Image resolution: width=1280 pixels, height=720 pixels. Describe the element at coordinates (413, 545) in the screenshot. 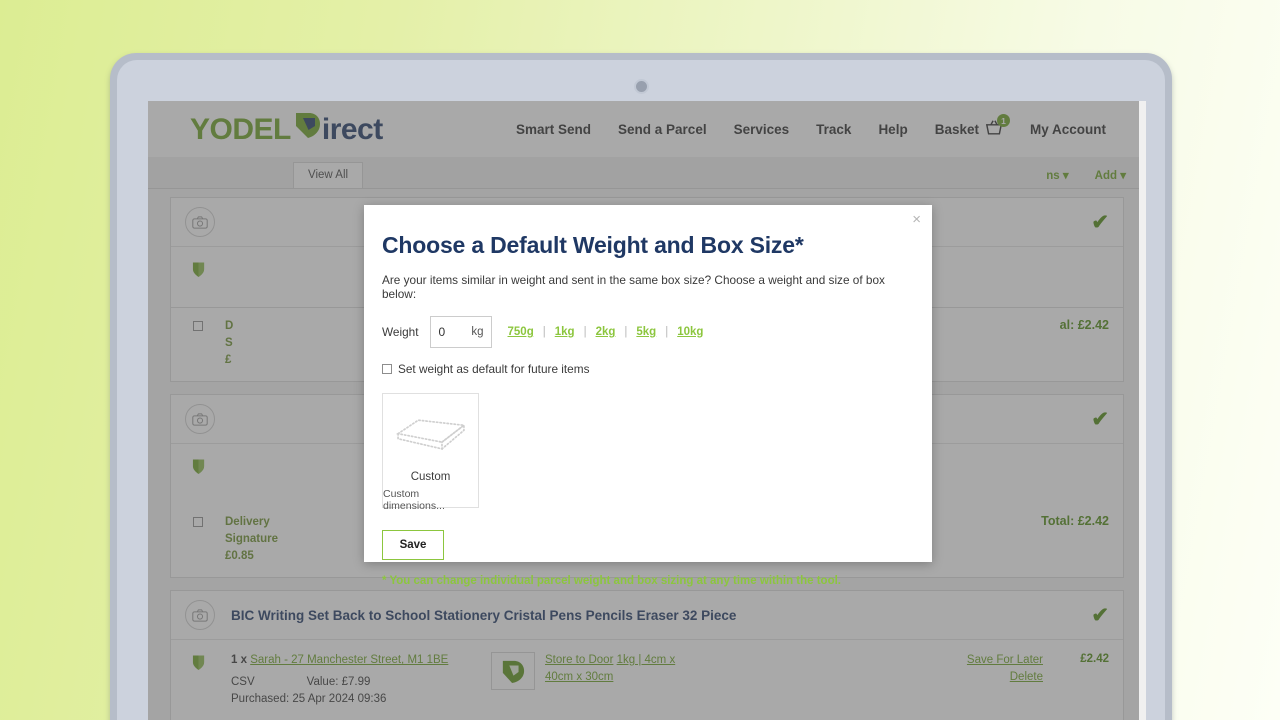

I see `save-button: Save` at that location.